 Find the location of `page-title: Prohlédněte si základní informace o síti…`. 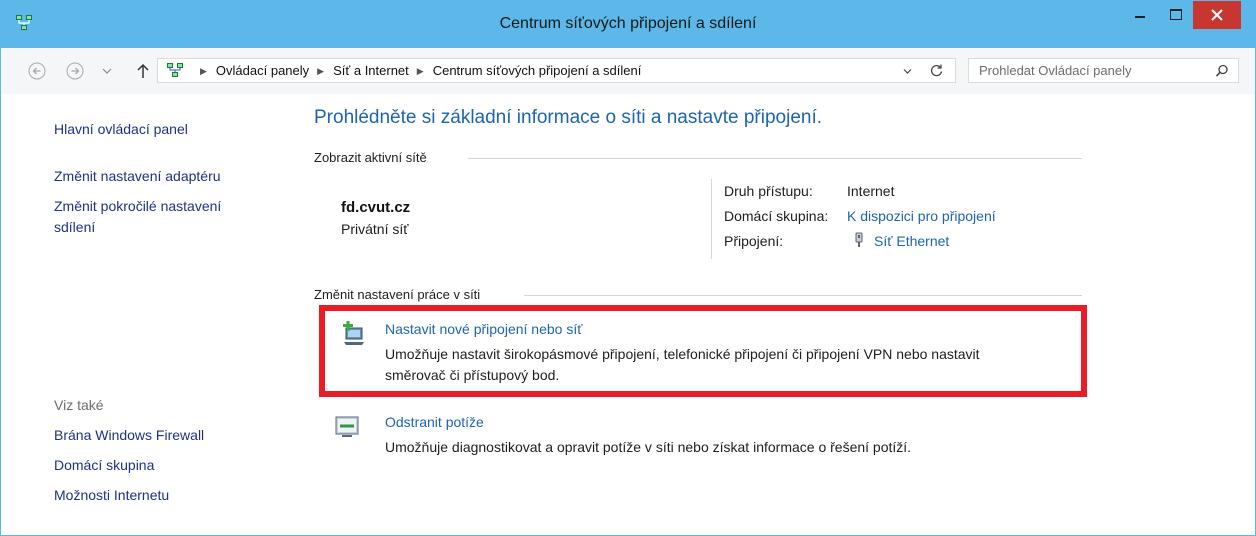

page-title: Prohlédněte si základní informace o síti… is located at coordinates (568, 117).